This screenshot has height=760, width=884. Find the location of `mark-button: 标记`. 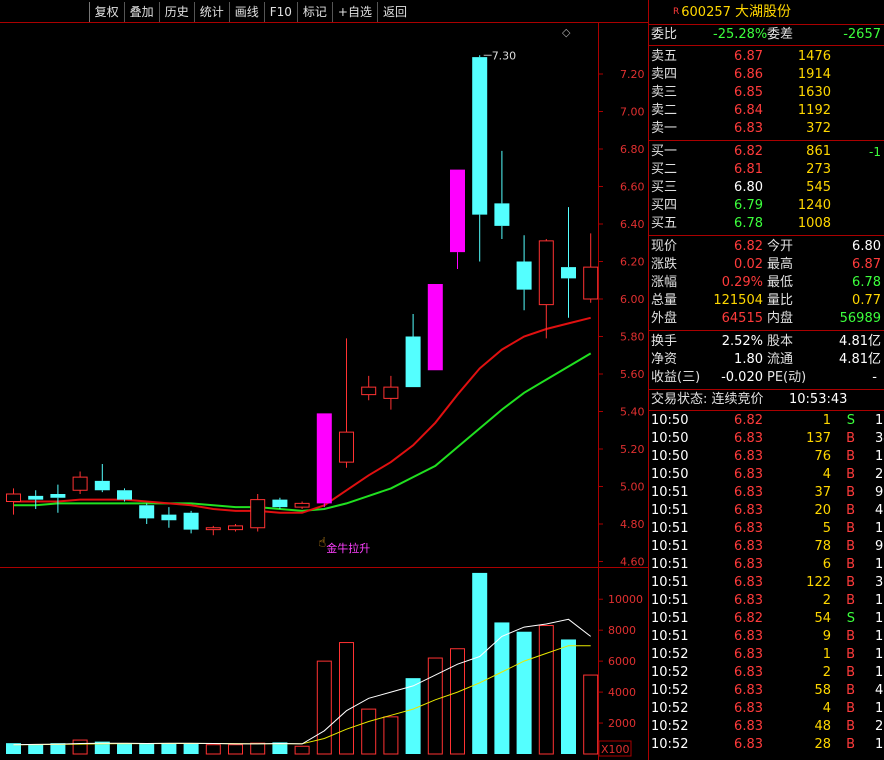

mark-button: 标记 is located at coordinates (314, 12).